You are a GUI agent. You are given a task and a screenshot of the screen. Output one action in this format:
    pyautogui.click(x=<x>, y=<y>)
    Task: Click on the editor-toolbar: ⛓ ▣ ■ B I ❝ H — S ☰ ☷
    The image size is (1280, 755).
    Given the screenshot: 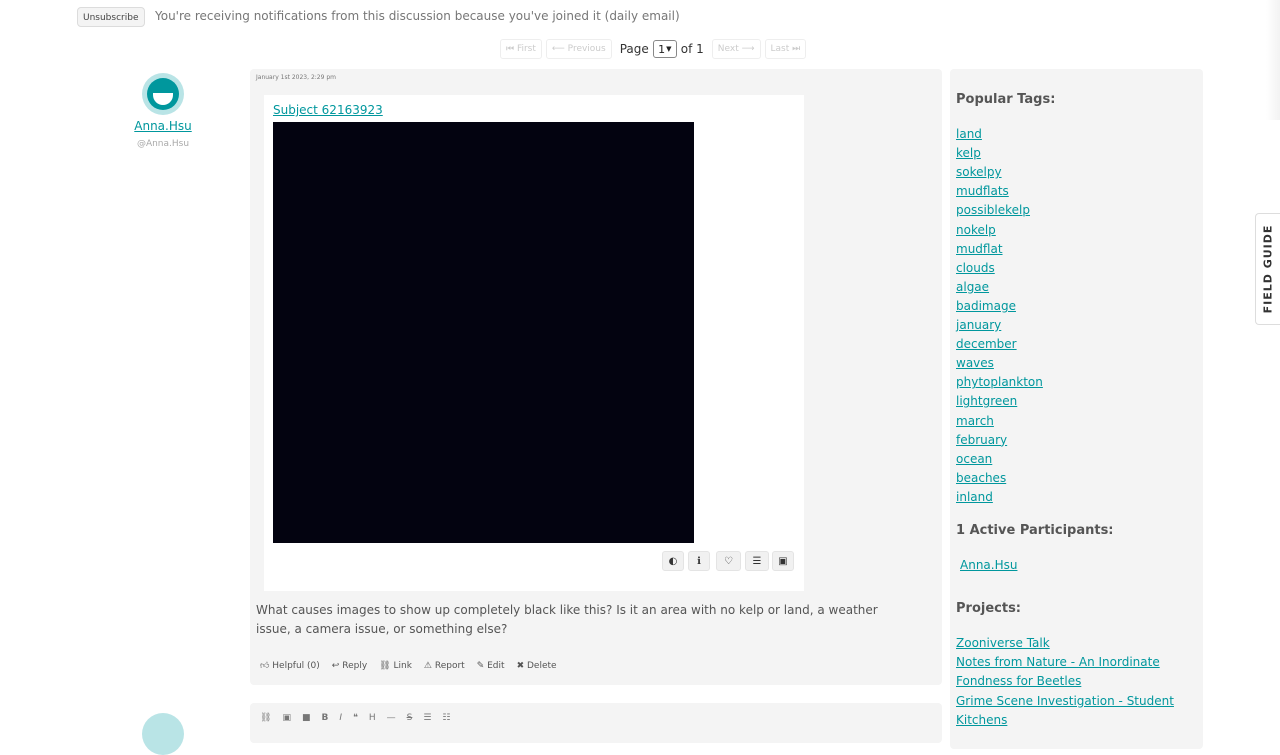 What is the action you would take?
    pyautogui.click(x=355, y=718)
    